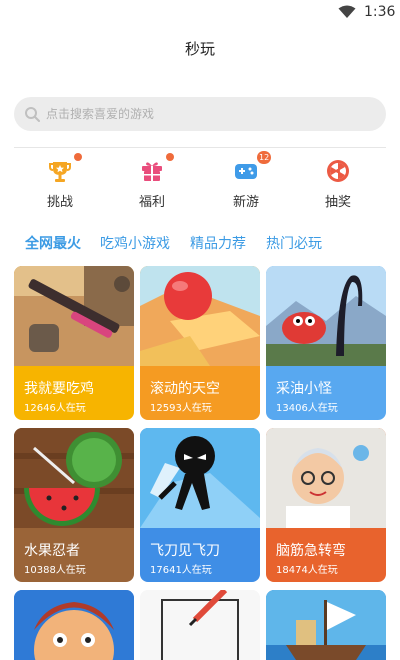 Image resolution: width=400 pixels, height=660 pixels. What do you see at coordinates (59, 202) in the screenshot?
I see `quick-action-label: 挑战` at bounding box center [59, 202].